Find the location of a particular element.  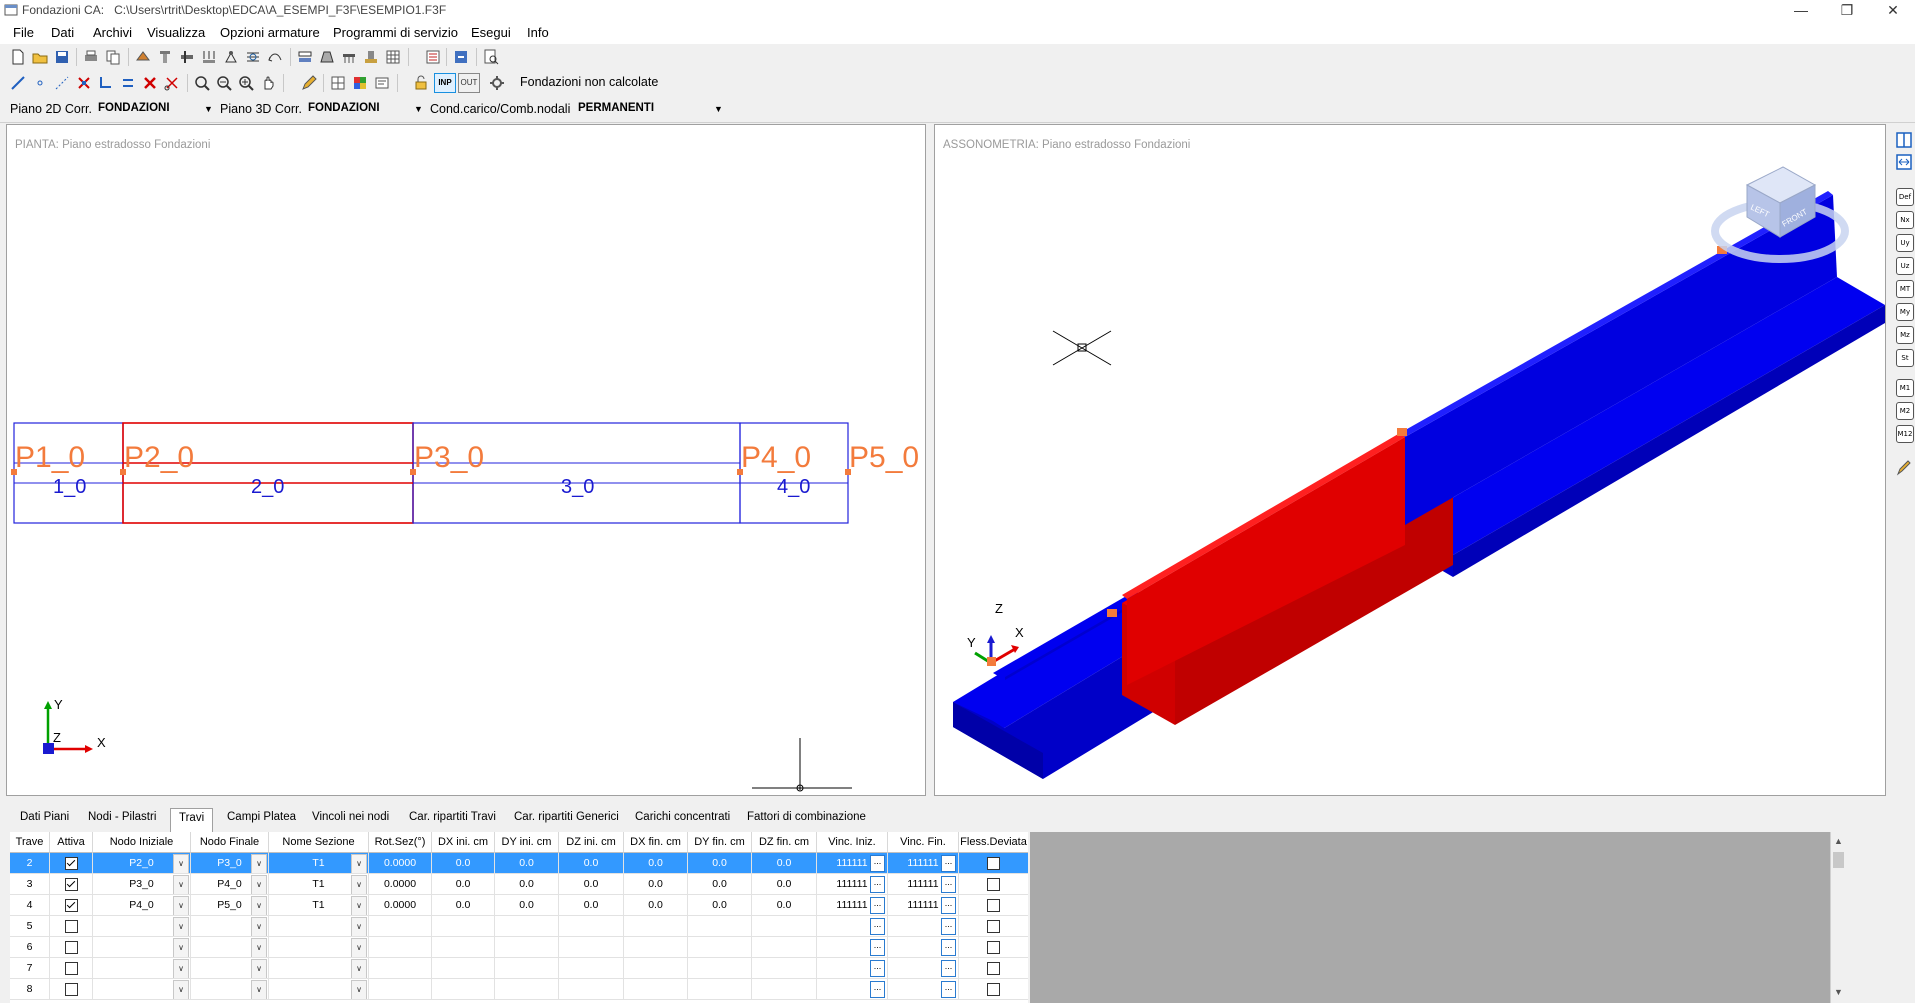

diagram-nx-button: Nx is located at coordinates (1905, 220).